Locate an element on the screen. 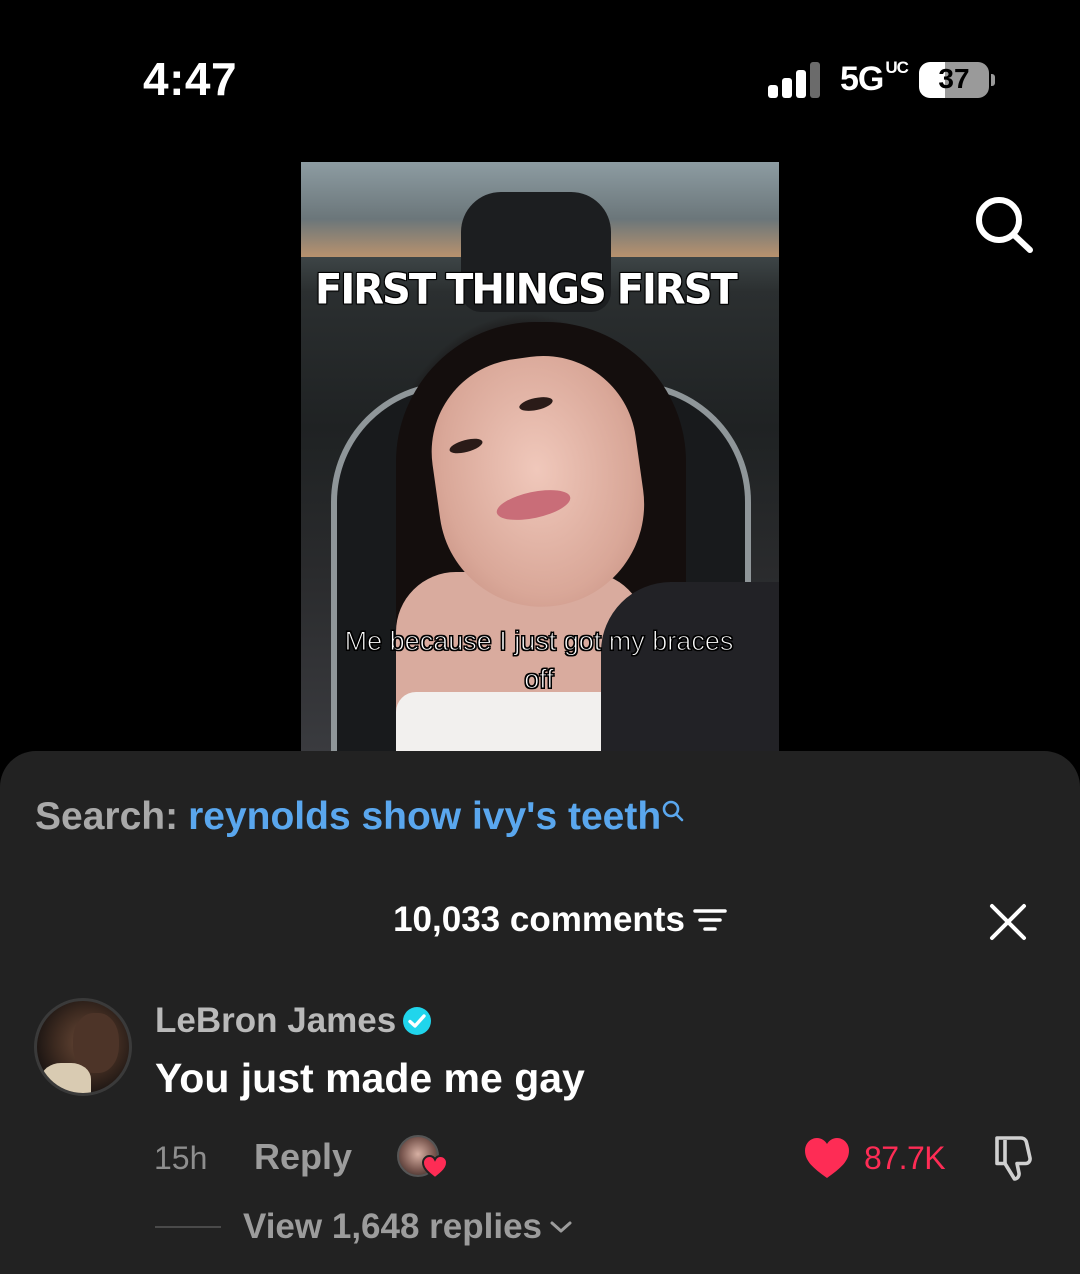 The image size is (1080, 1274). filter-icon is located at coordinates (710, 920).